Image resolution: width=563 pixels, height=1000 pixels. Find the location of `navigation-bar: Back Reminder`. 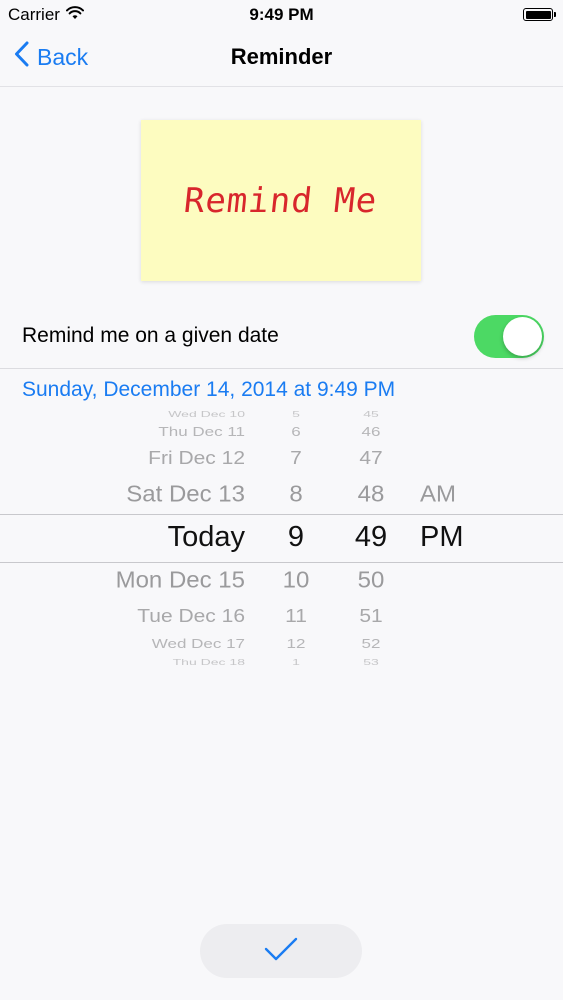

navigation-bar: Back Reminder is located at coordinates (281, 58).